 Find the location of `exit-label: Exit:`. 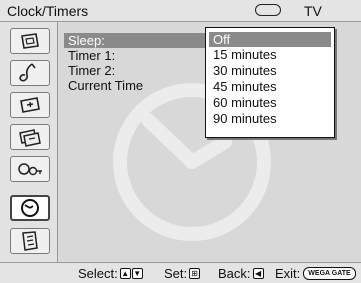

exit-label: Exit: is located at coordinates (288, 273).